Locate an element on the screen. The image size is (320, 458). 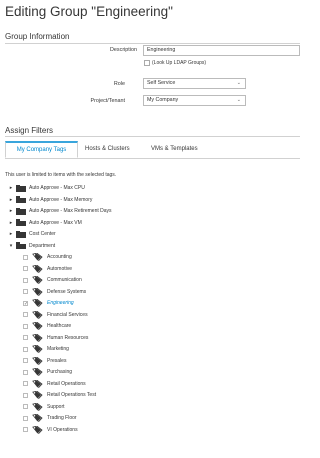
tree-tag-row: Presales is located at coordinates (44, 361).